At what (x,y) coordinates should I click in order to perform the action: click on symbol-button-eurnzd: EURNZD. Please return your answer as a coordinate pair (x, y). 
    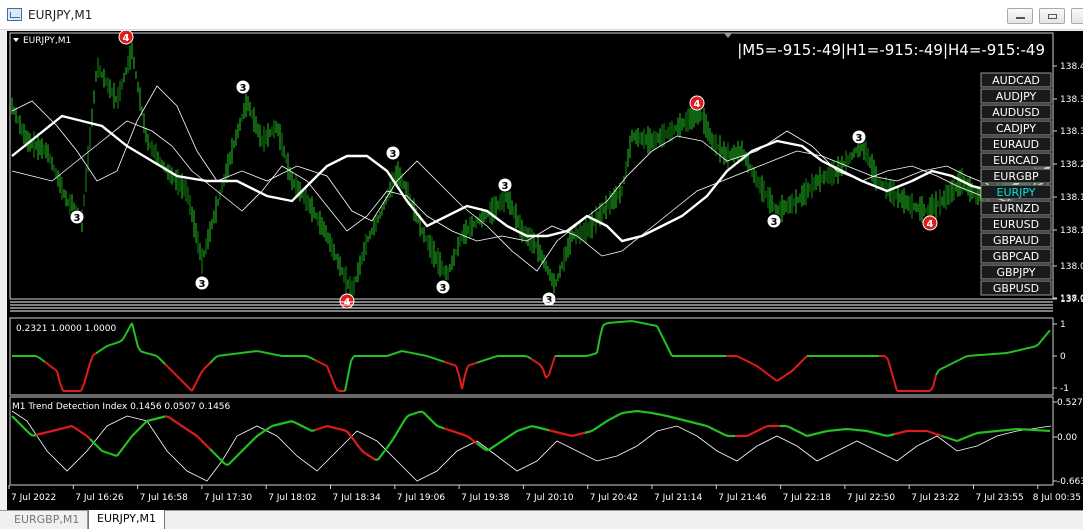
    Looking at the image, I should click on (1016, 208).